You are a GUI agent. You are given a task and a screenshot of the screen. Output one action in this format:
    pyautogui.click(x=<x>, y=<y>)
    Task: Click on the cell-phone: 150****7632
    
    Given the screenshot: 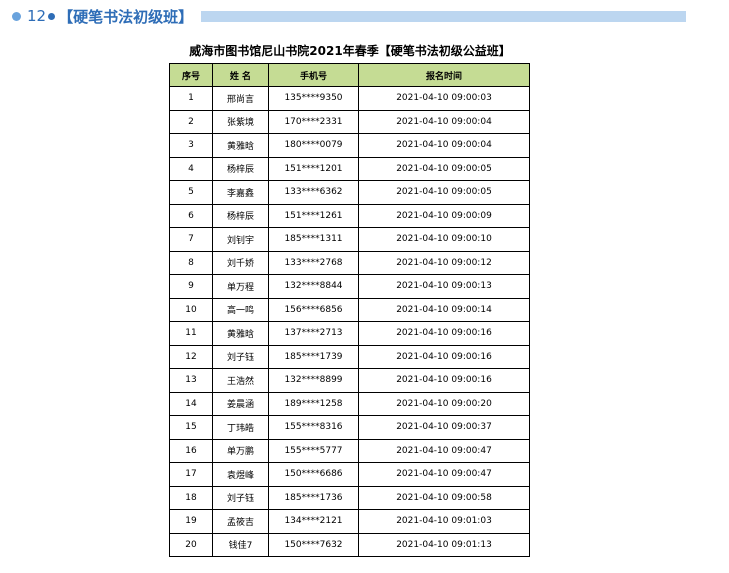 What is the action you would take?
    pyautogui.click(x=313, y=544)
    